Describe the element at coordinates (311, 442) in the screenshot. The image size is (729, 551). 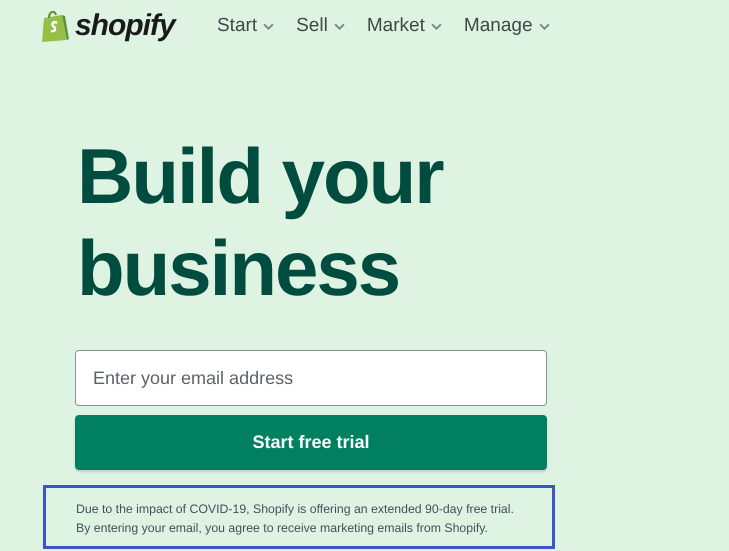
I see `start-trial-button: Start free trial` at that location.